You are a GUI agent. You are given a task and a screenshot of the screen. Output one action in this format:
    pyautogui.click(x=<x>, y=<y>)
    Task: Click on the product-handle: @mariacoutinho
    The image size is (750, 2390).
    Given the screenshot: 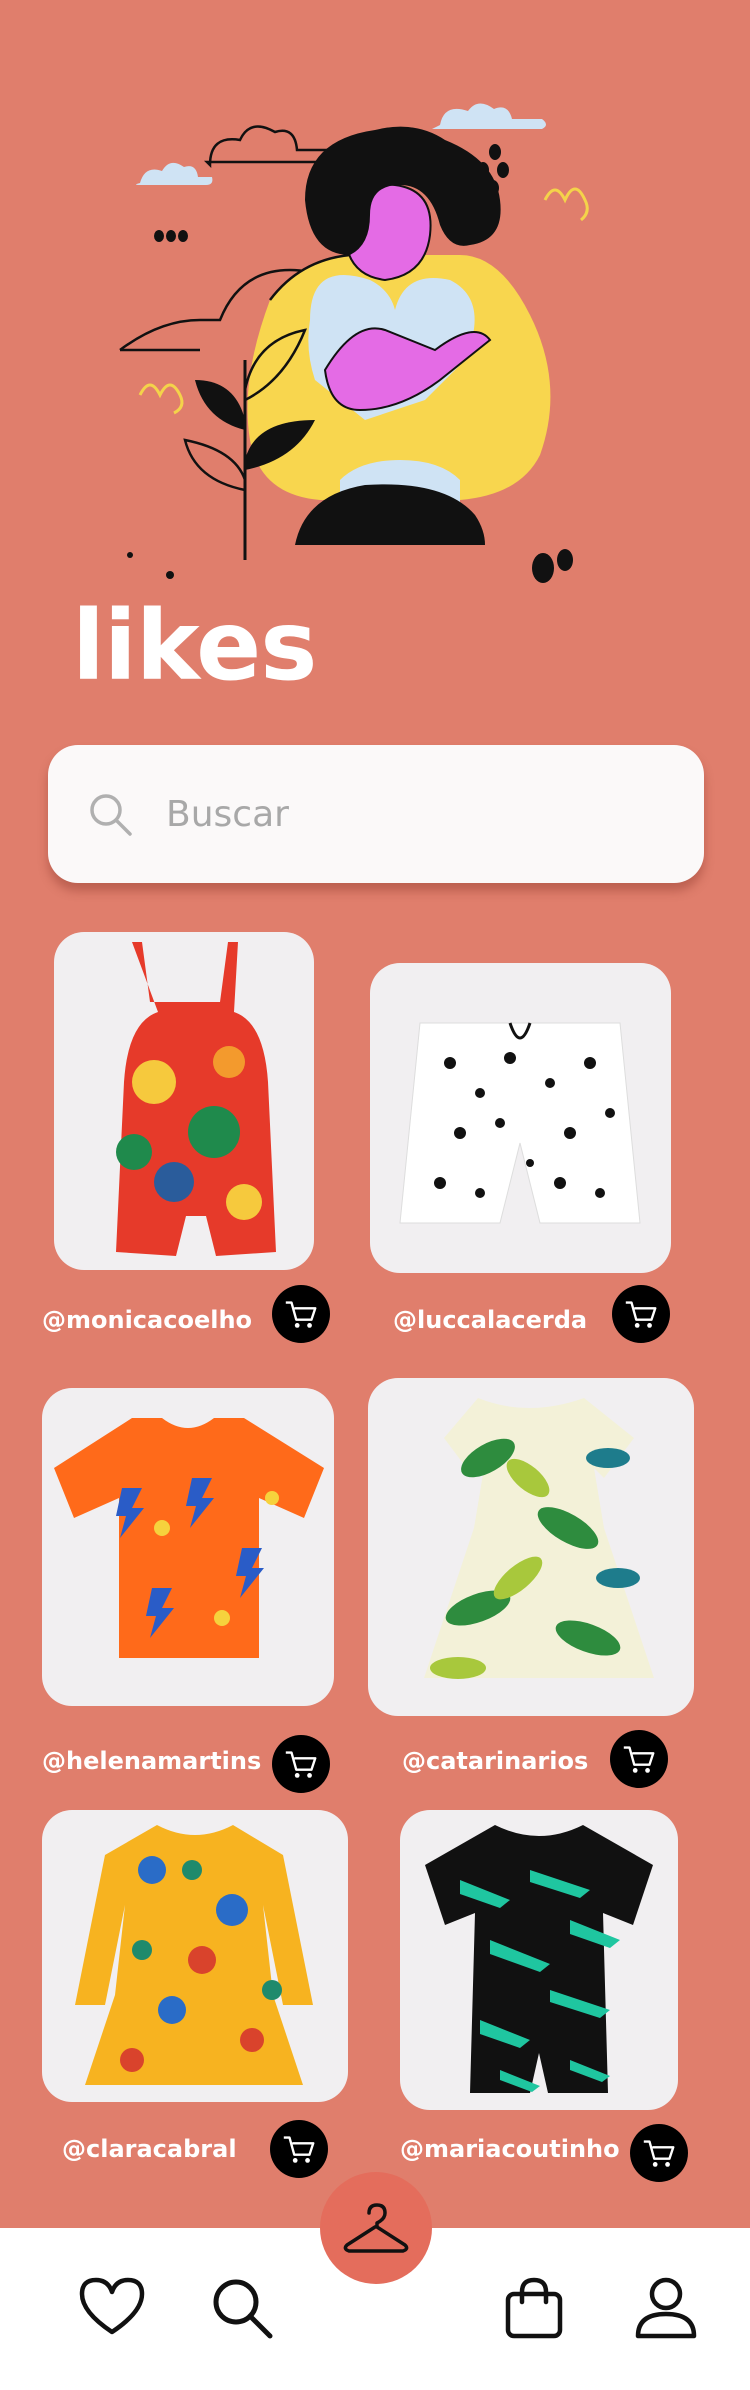 What is the action you would take?
    pyautogui.click(x=510, y=2149)
    